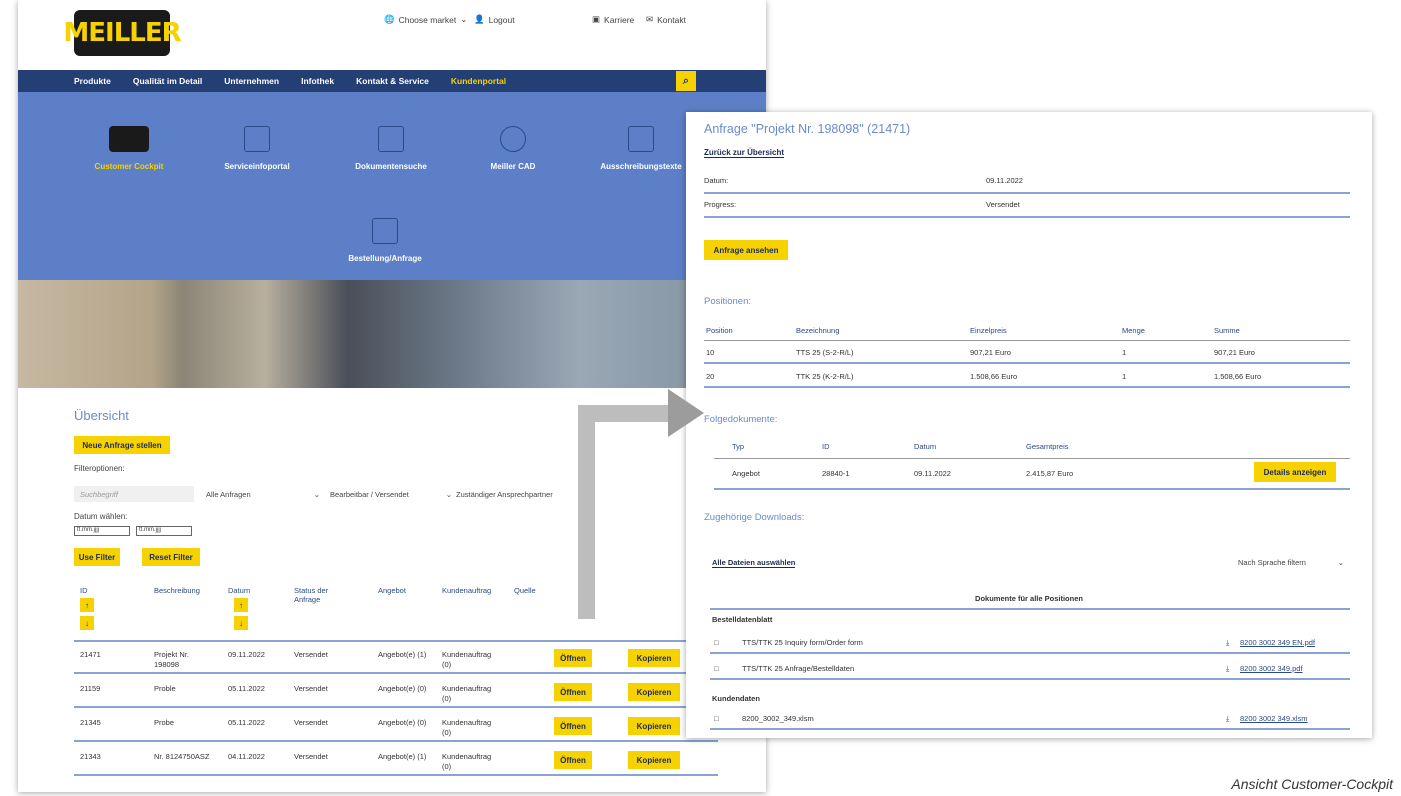 This screenshot has height=796, width=1401. What do you see at coordinates (778, 718) in the screenshot?
I see `file-name: 8200_3002_349.xlsm` at bounding box center [778, 718].